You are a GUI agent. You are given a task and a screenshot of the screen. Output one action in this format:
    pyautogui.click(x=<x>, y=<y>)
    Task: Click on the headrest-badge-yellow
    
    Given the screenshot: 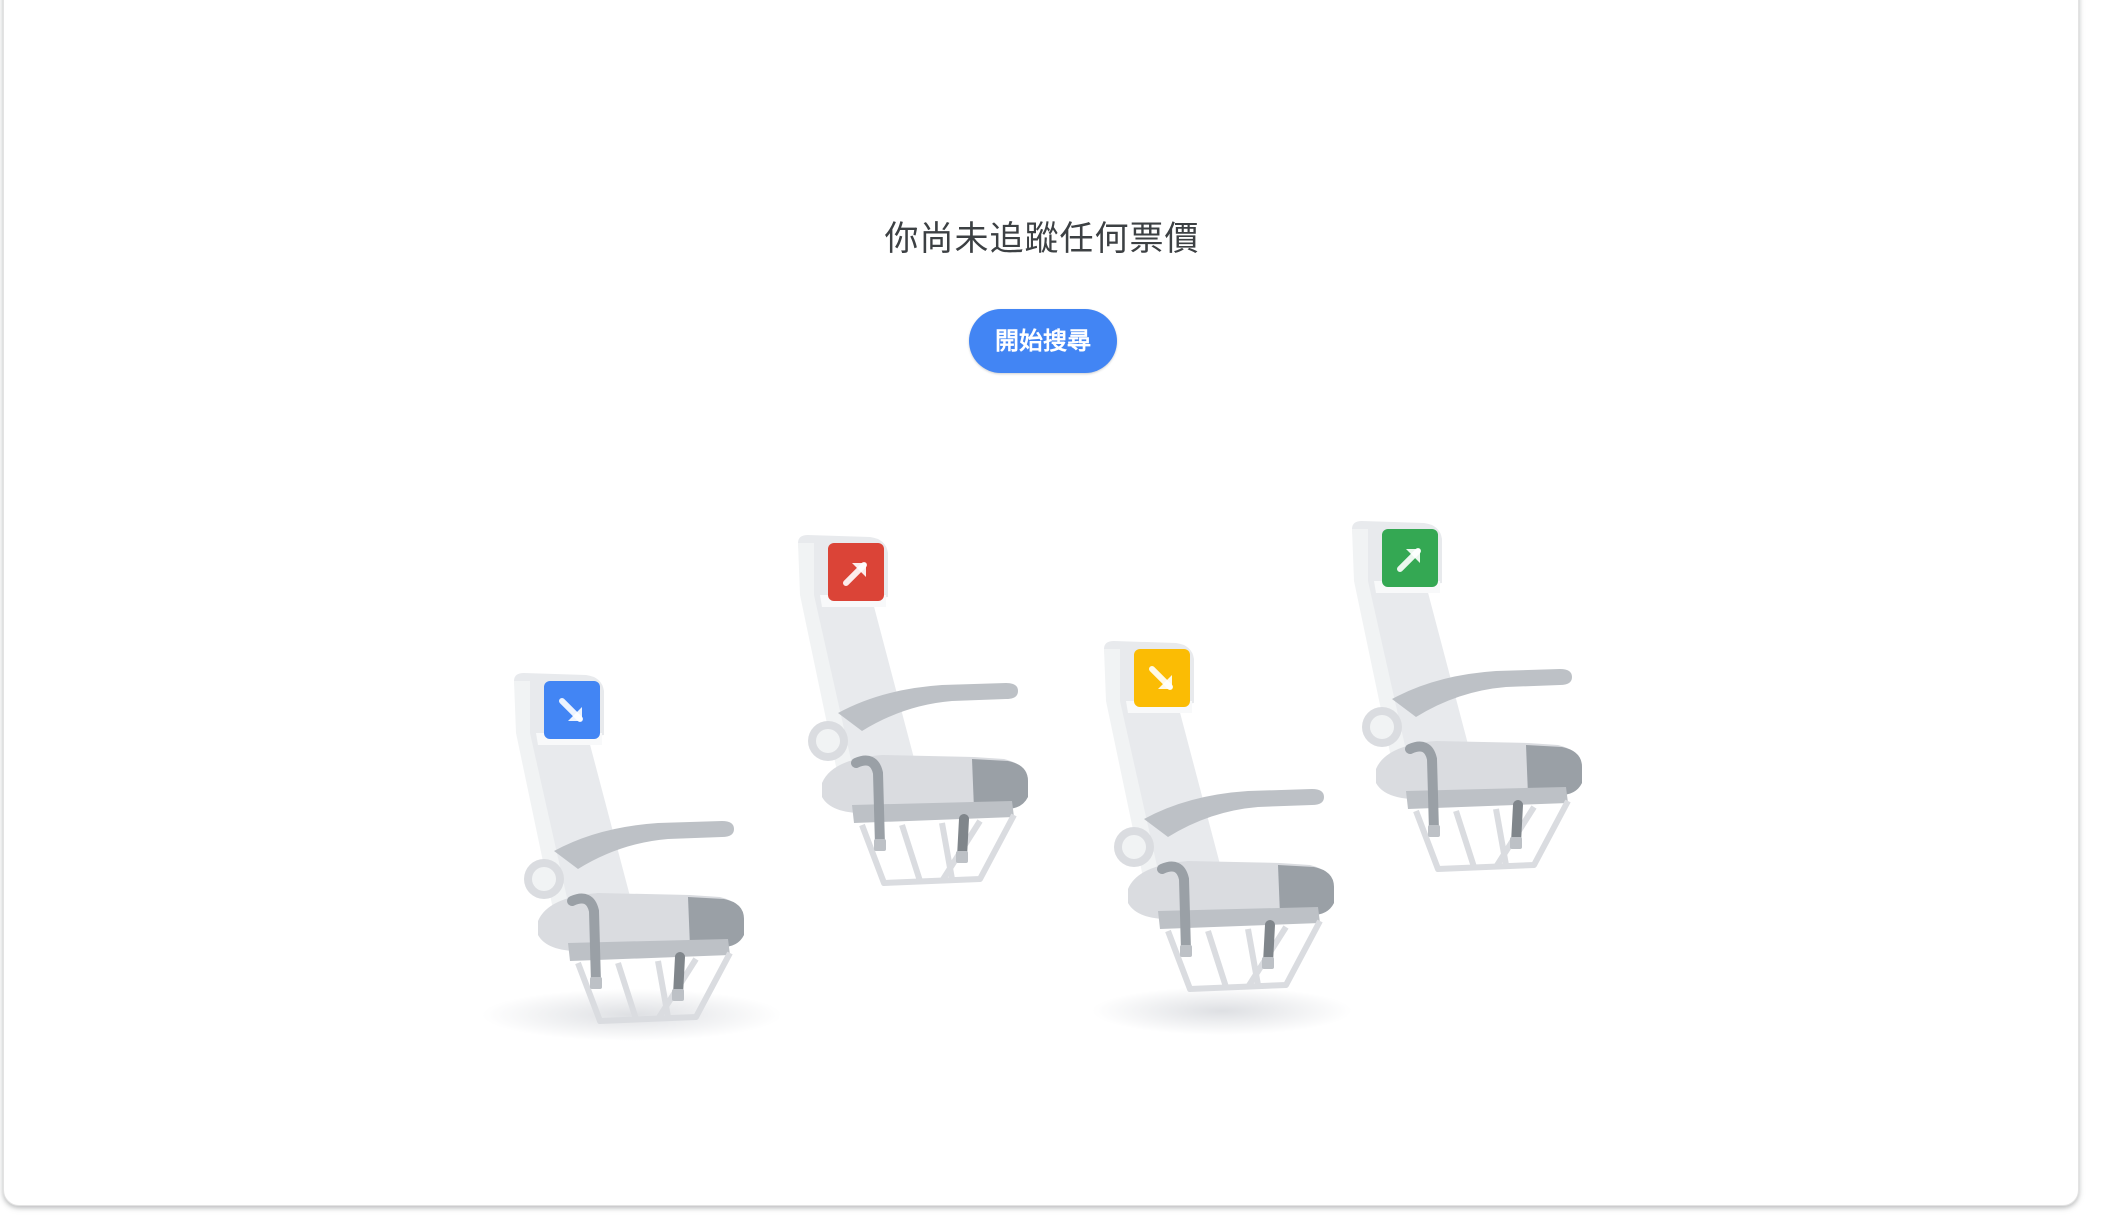 What is the action you would take?
    pyautogui.click(x=1162, y=678)
    